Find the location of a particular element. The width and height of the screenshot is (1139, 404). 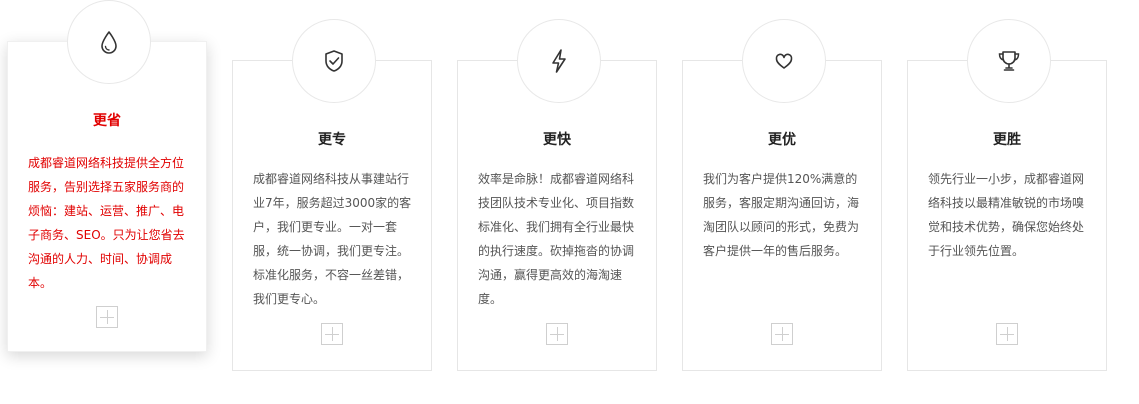

droplet-icon is located at coordinates (109, 42).